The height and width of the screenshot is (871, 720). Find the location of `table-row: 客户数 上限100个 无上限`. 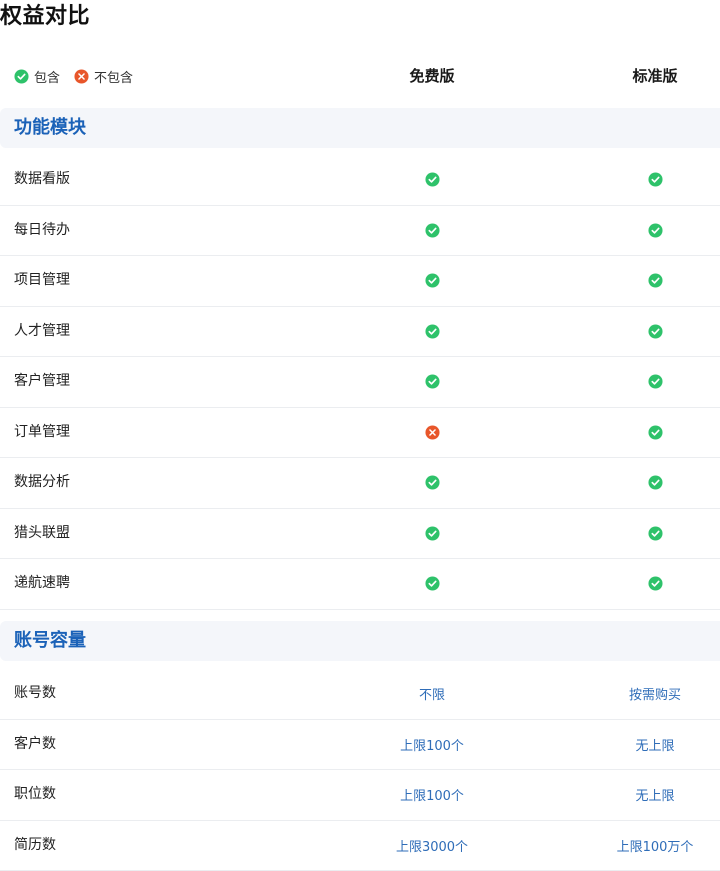

table-row: 客户数 上限100个 无上限 is located at coordinates (360, 745).